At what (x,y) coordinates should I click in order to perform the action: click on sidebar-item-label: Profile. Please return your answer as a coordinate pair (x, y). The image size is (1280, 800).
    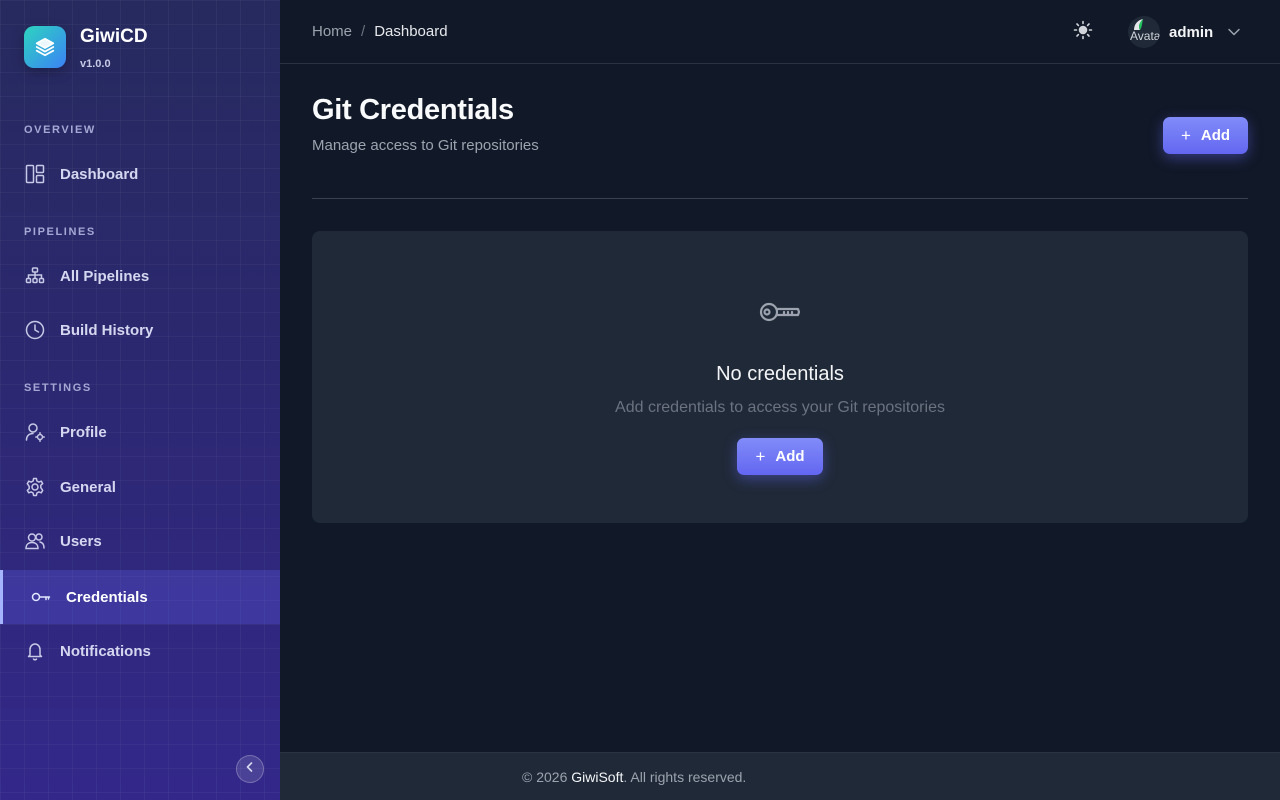
    Looking at the image, I should click on (83, 432).